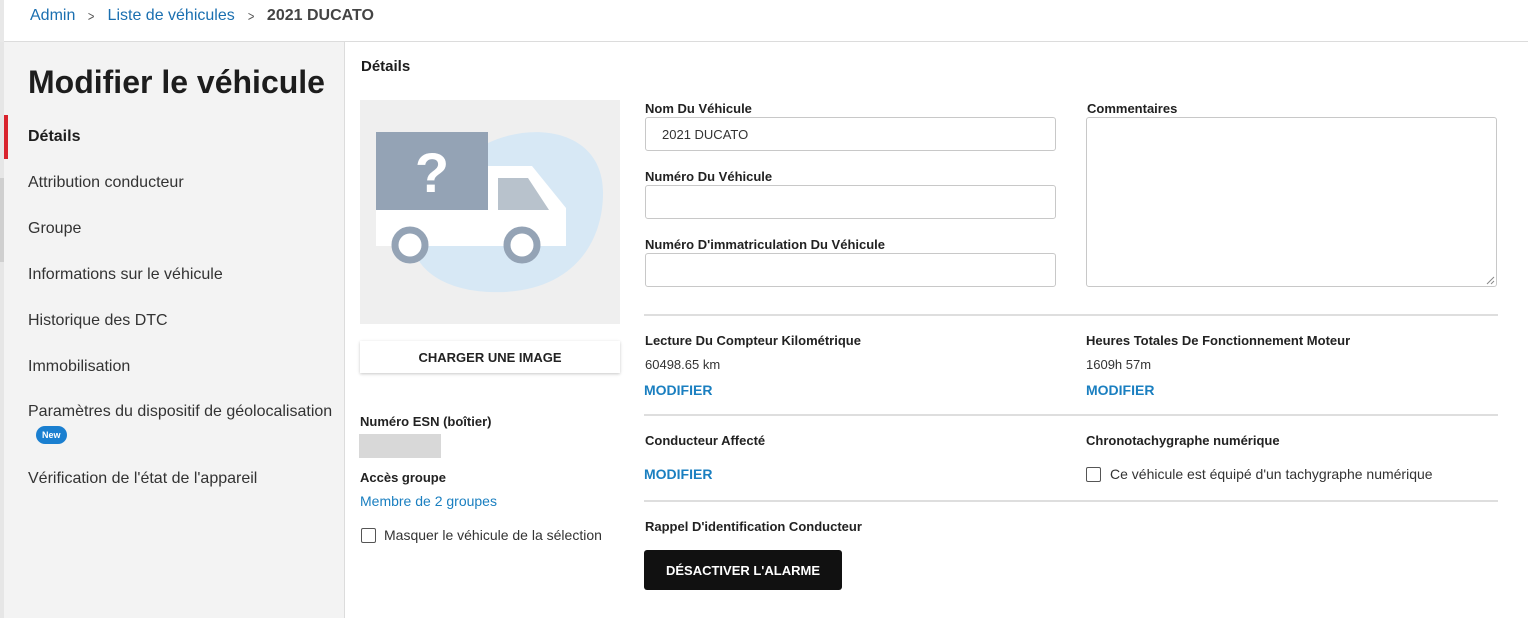 The image size is (1528, 618). Describe the element at coordinates (683, 364) in the screenshot. I see `odometer-value: 60498.65 km` at that location.